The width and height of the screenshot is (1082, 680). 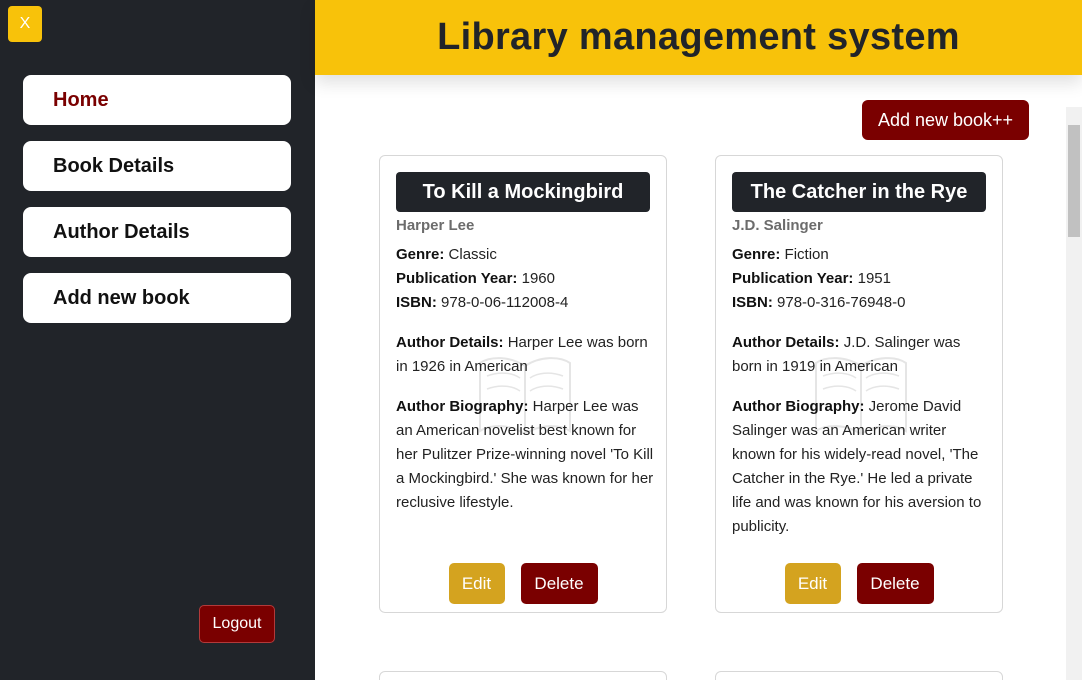 I want to click on page-header: Library management system, so click(x=698, y=37).